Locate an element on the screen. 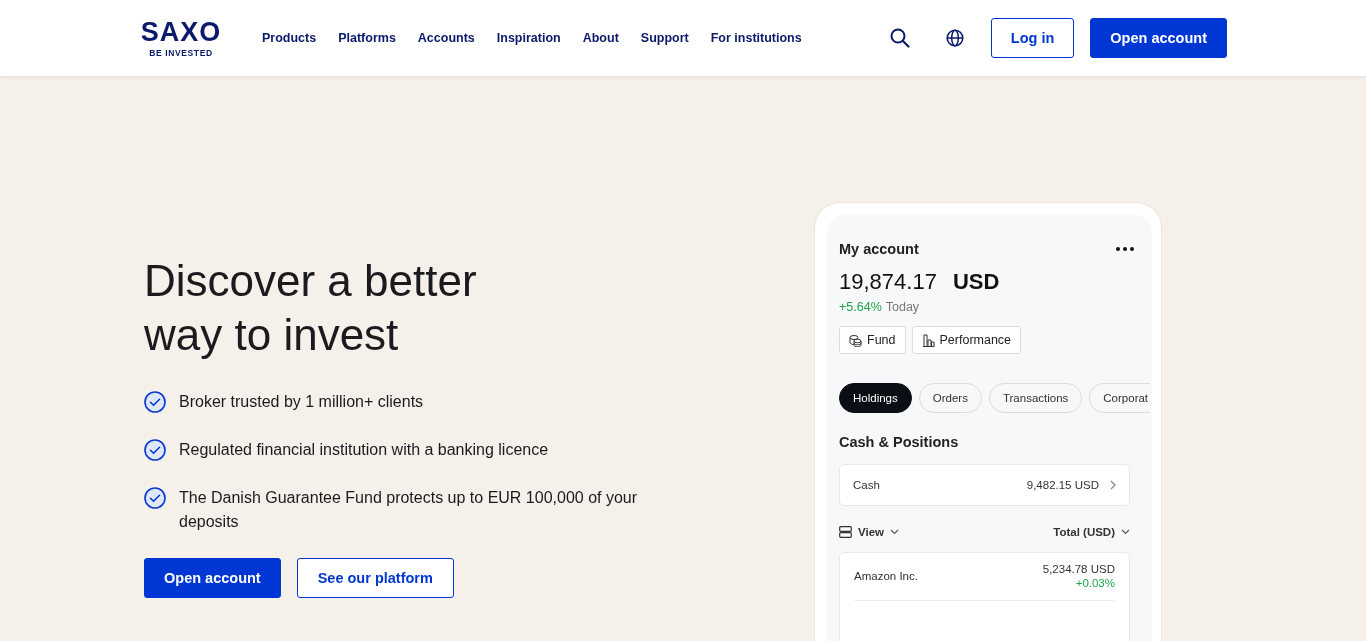 This screenshot has height=641, width=1366. nav-link: Support is located at coordinates (664, 38).